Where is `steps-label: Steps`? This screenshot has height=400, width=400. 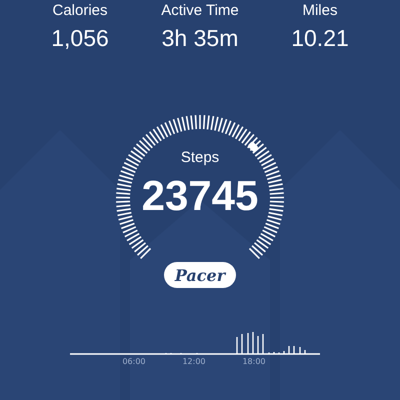 steps-label: Steps is located at coordinates (200, 157).